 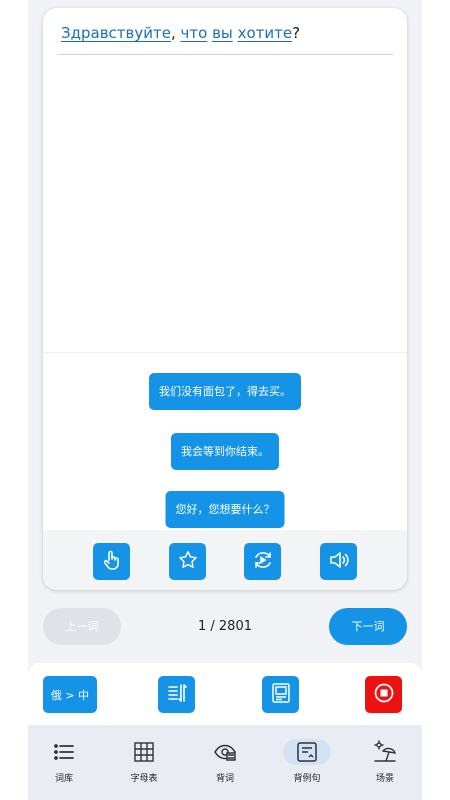 What do you see at coordinates (265, 33) in the screenshot?
I see `word-link: хотите` at bounding box center [265, 33].